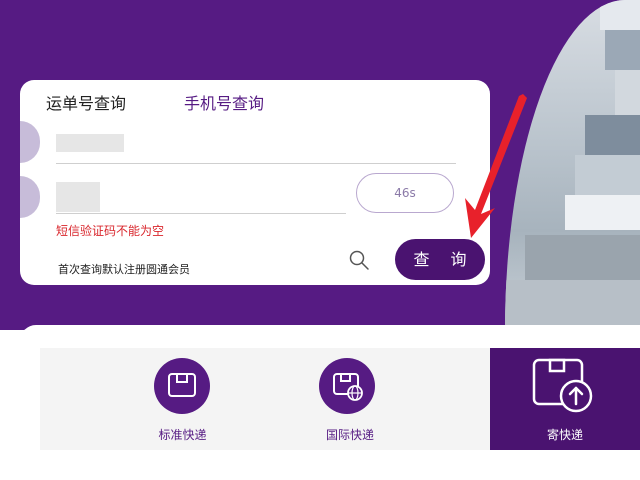  I want to click on service-international-express: 国际快递, so click(350, 399).